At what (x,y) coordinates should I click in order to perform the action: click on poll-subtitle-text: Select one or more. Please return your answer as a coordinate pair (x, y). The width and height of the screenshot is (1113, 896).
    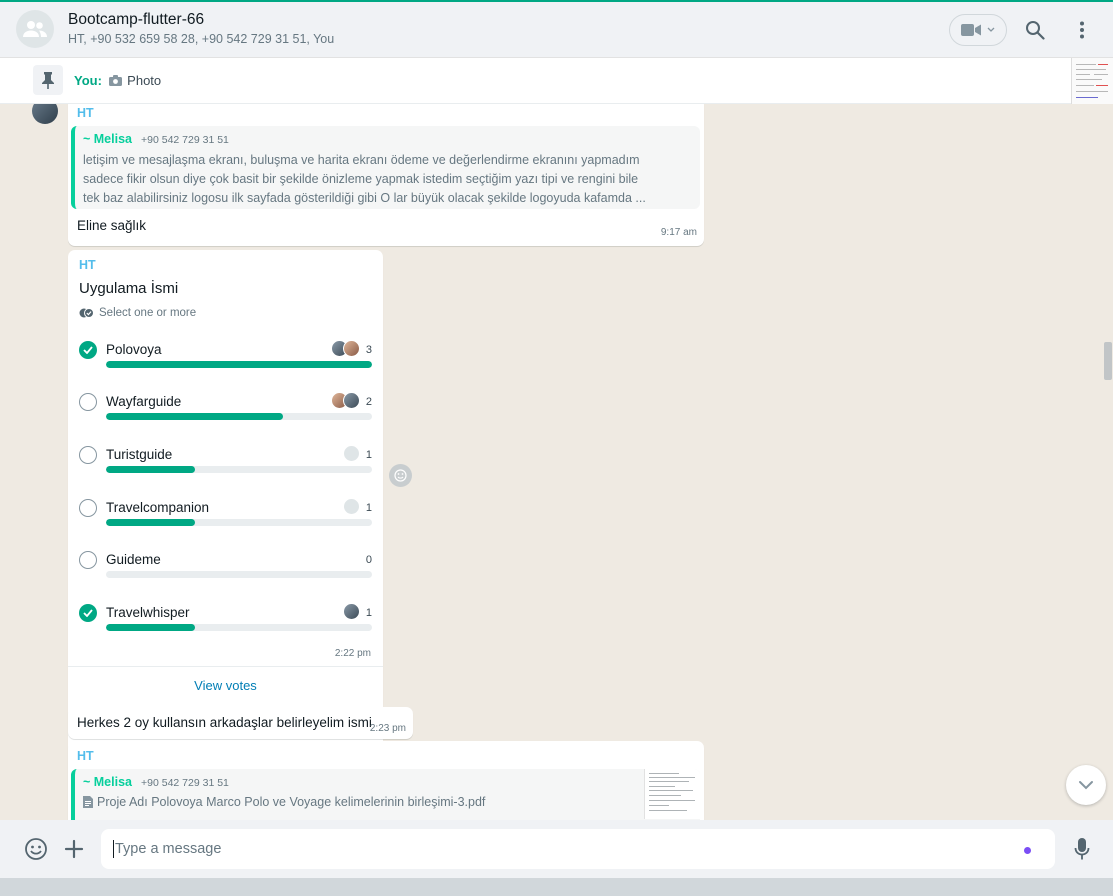
    Looking at the image, I should click on (148, 313).